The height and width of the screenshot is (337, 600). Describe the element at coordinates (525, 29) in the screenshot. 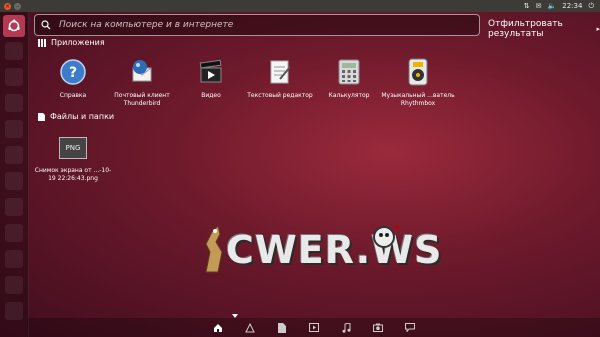

I see `filter-results-label: Отфильтровать результаты` at that location.